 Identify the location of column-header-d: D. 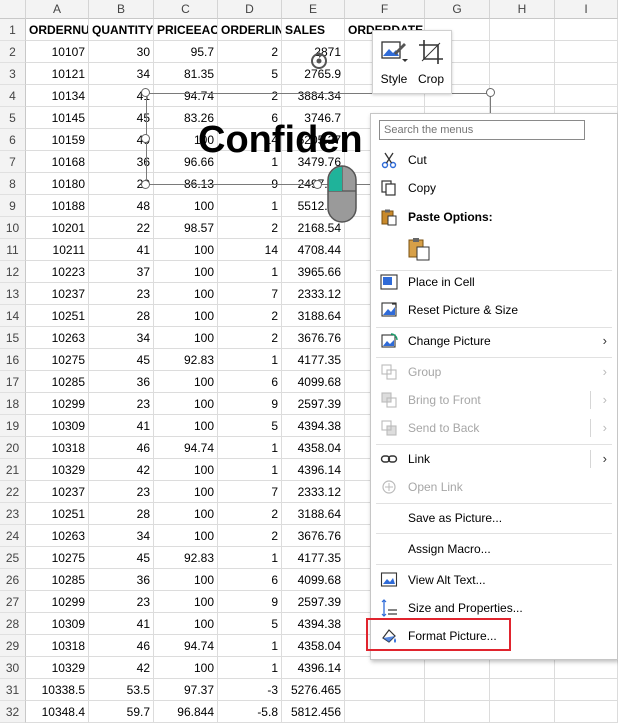
(250, 9).